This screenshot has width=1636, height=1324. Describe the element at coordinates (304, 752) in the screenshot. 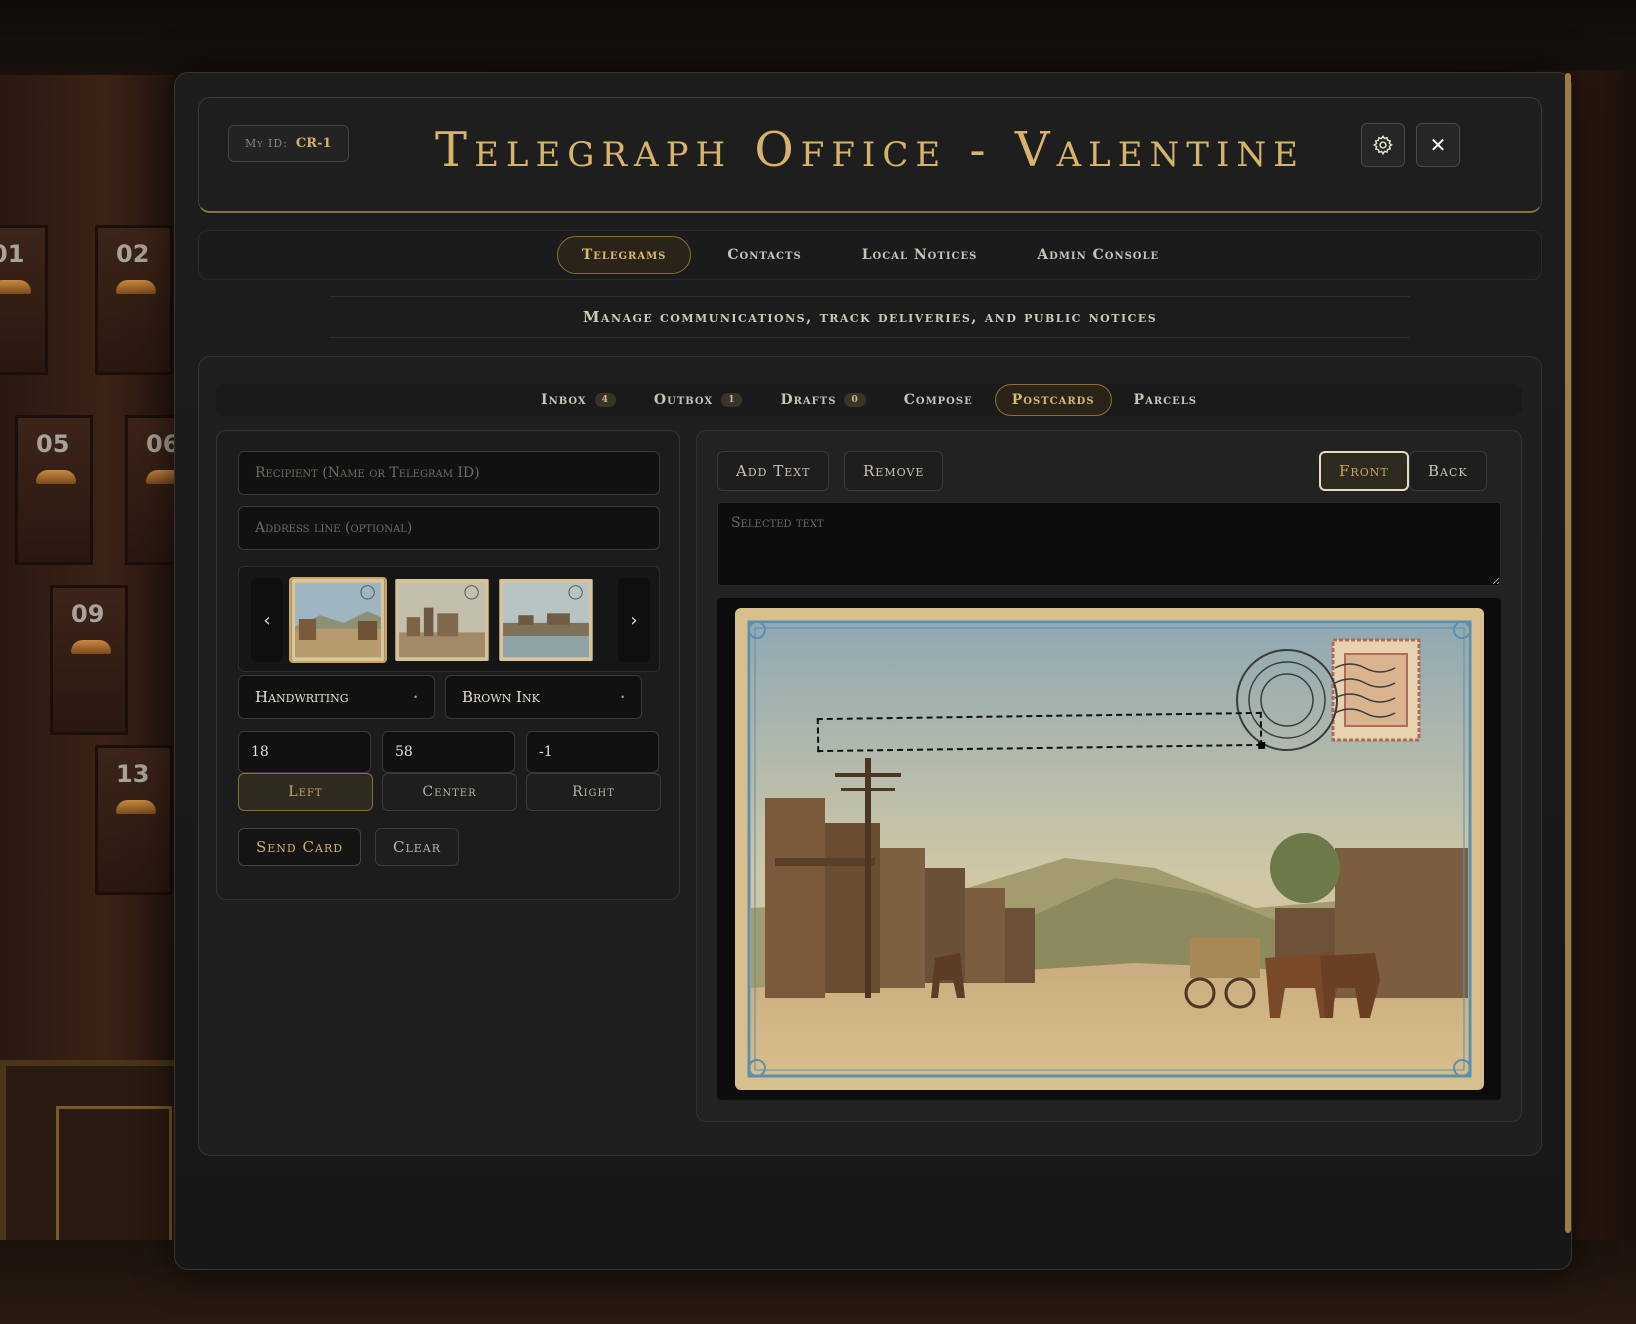

I see `font-size-input` at that location.